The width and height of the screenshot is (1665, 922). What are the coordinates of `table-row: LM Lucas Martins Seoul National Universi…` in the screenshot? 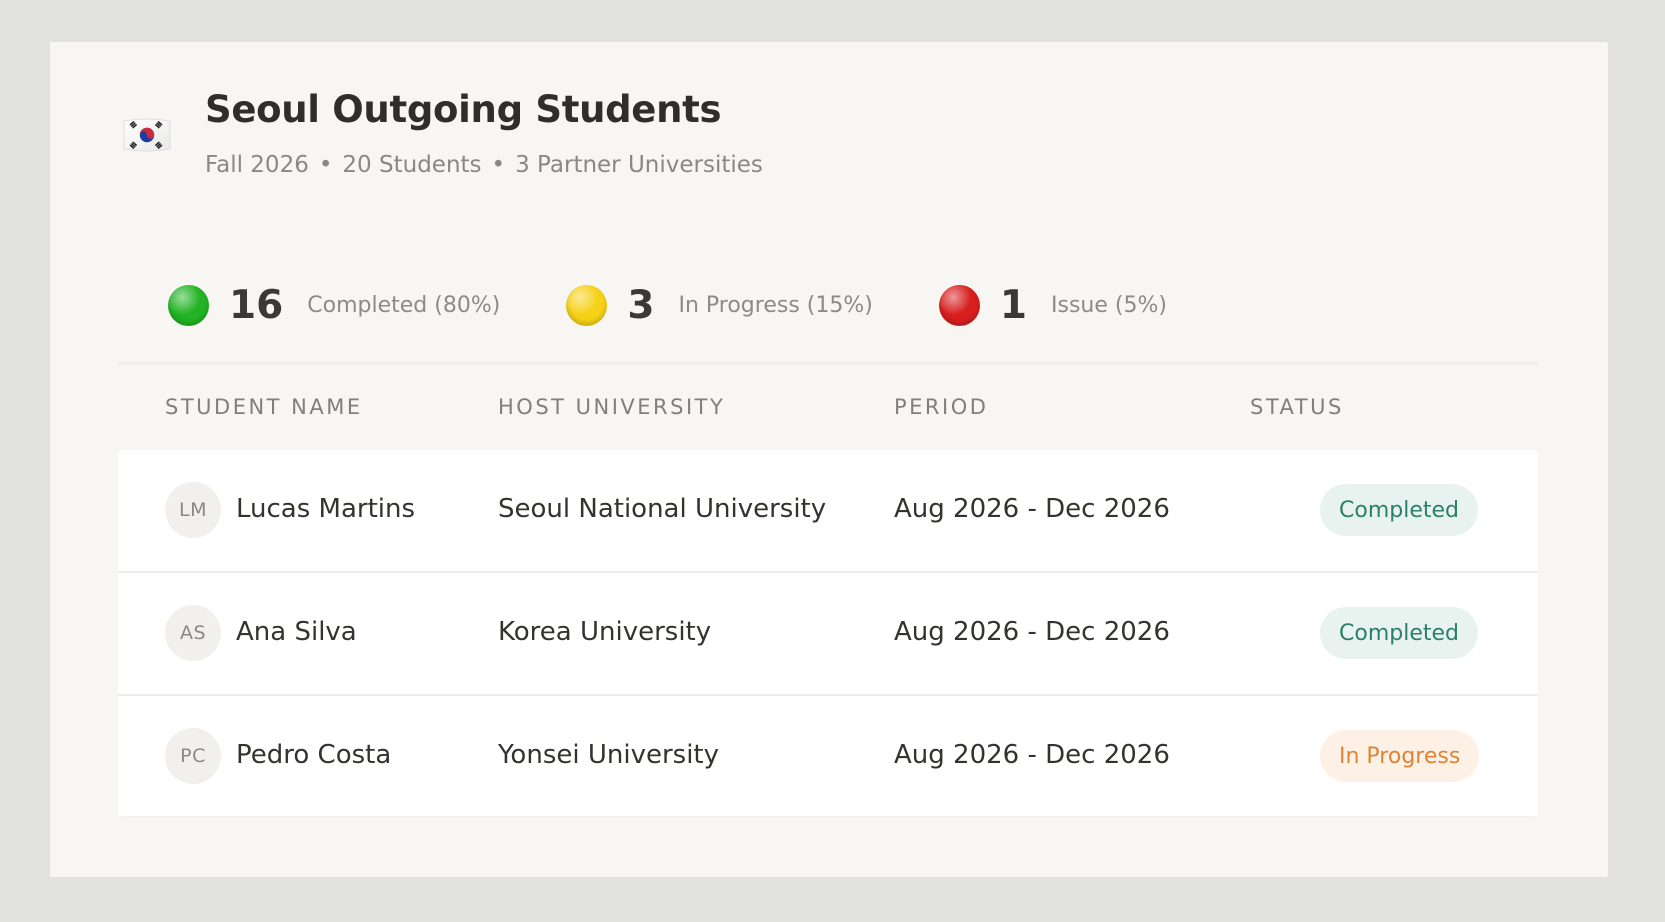 It's located at (828, 511).